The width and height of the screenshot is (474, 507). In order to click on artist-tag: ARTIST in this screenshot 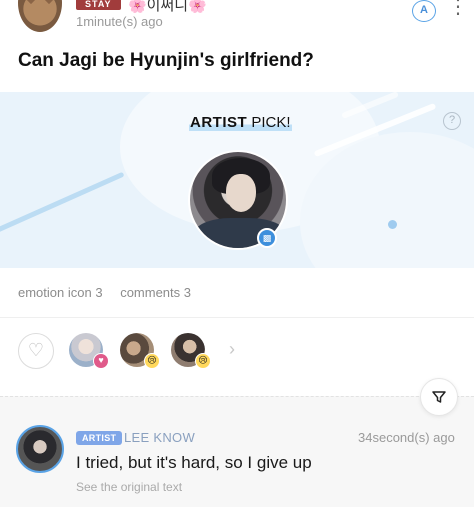, I will do `click(99, 438)`.